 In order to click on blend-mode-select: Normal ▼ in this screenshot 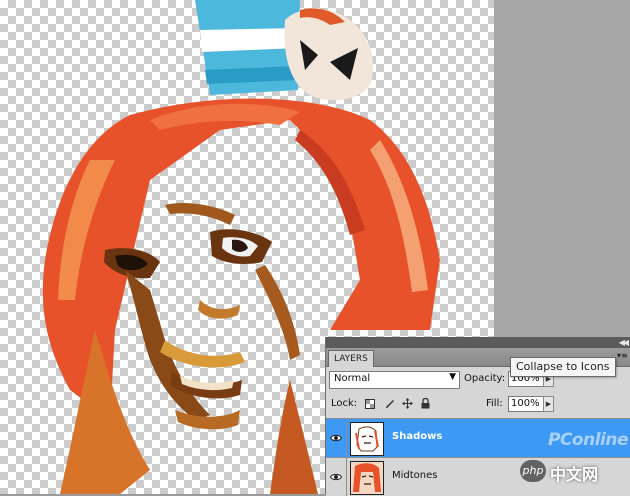, I will do `click(394, 380)`.